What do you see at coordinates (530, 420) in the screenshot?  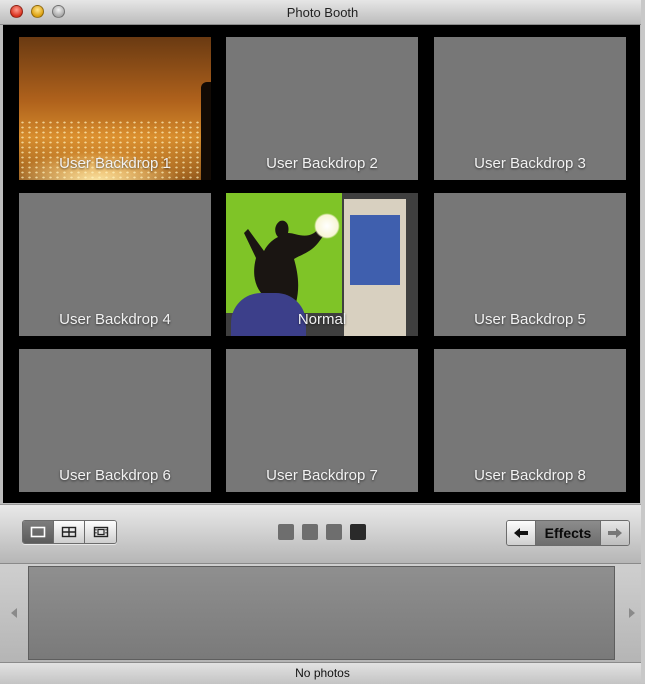 I see `effect-tile-user-backdrop-8: User Backdrop 8` at bounding box center [530, 420].